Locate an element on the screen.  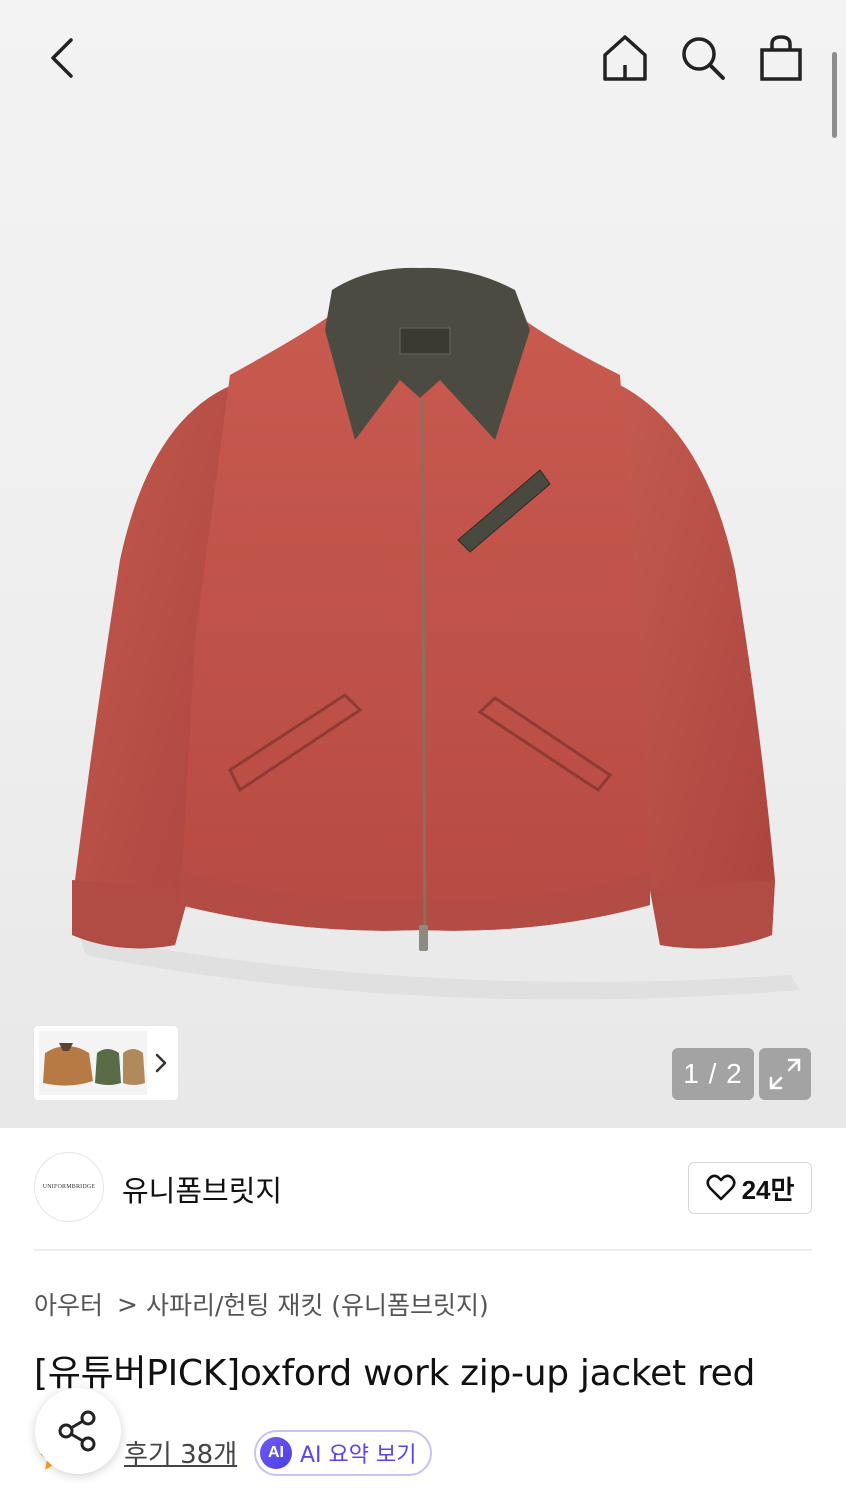
expand-image-button is located at coordinates (785, 1074).